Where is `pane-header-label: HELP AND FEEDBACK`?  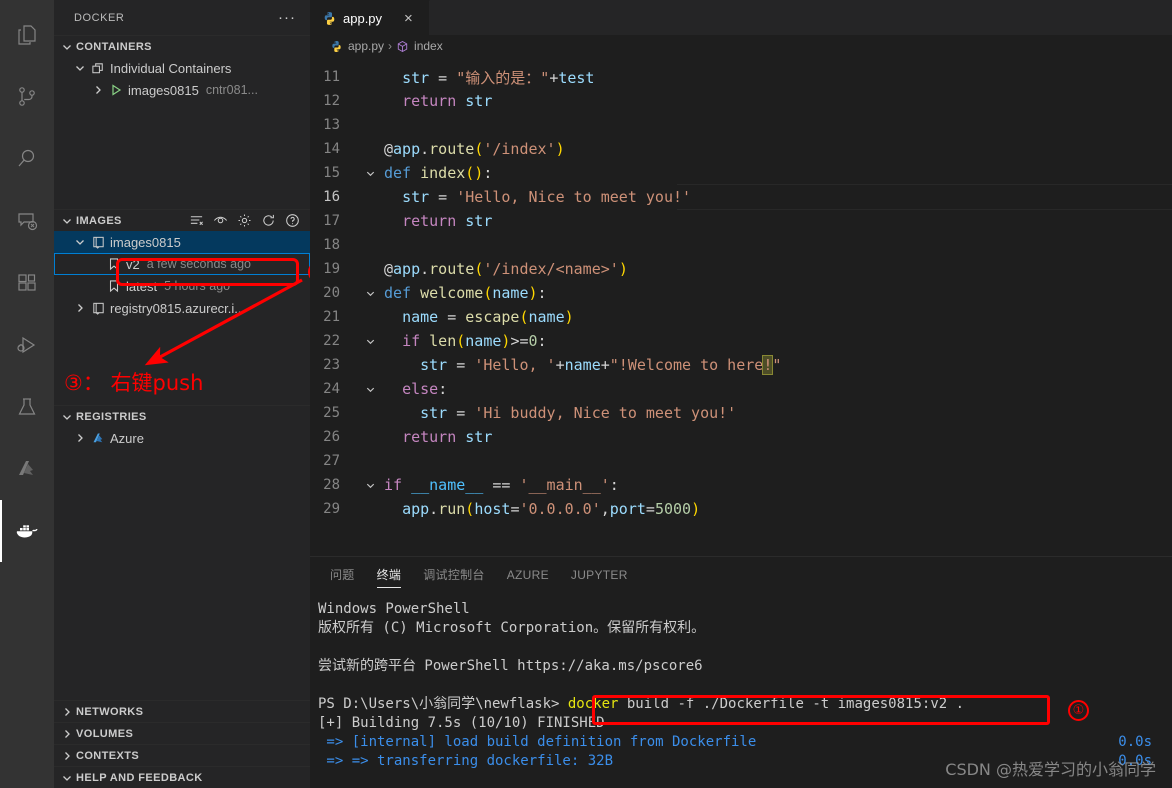 pane-header-label: HELP AND FEEDBACK is located at coordinates (139, 777).